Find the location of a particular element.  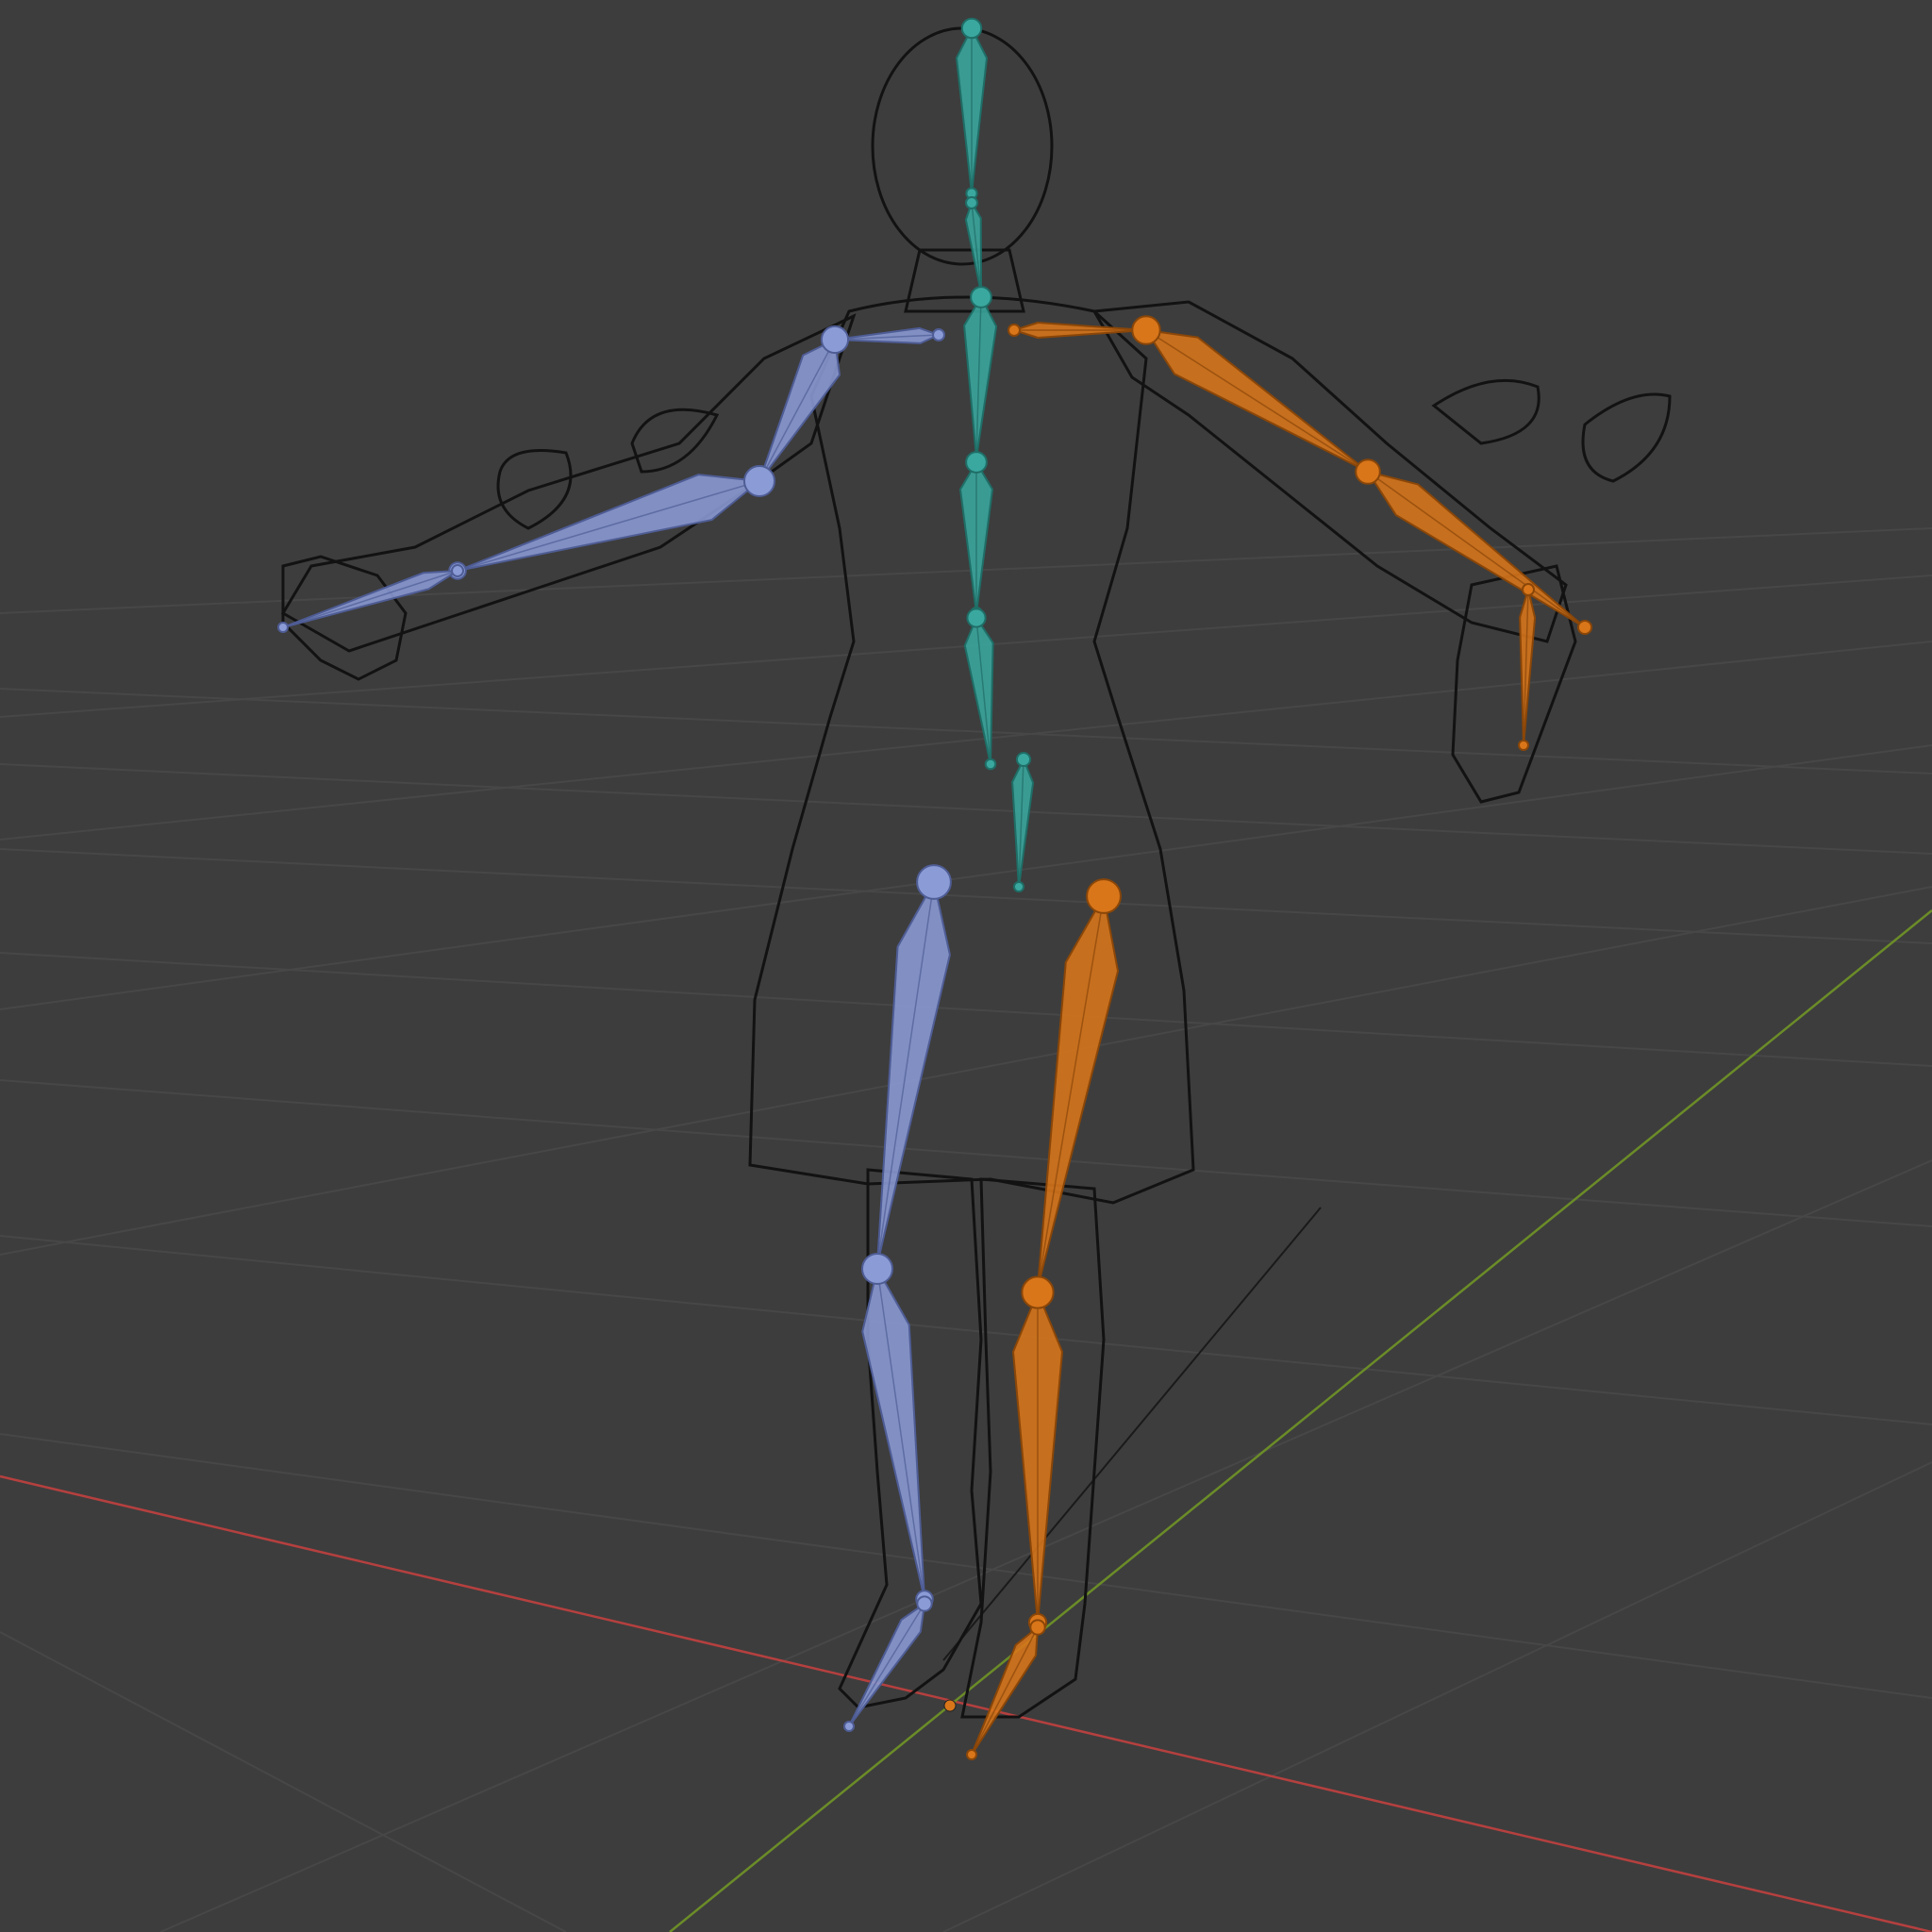

origin-marker-icon is located at coordinates (950, 1706).